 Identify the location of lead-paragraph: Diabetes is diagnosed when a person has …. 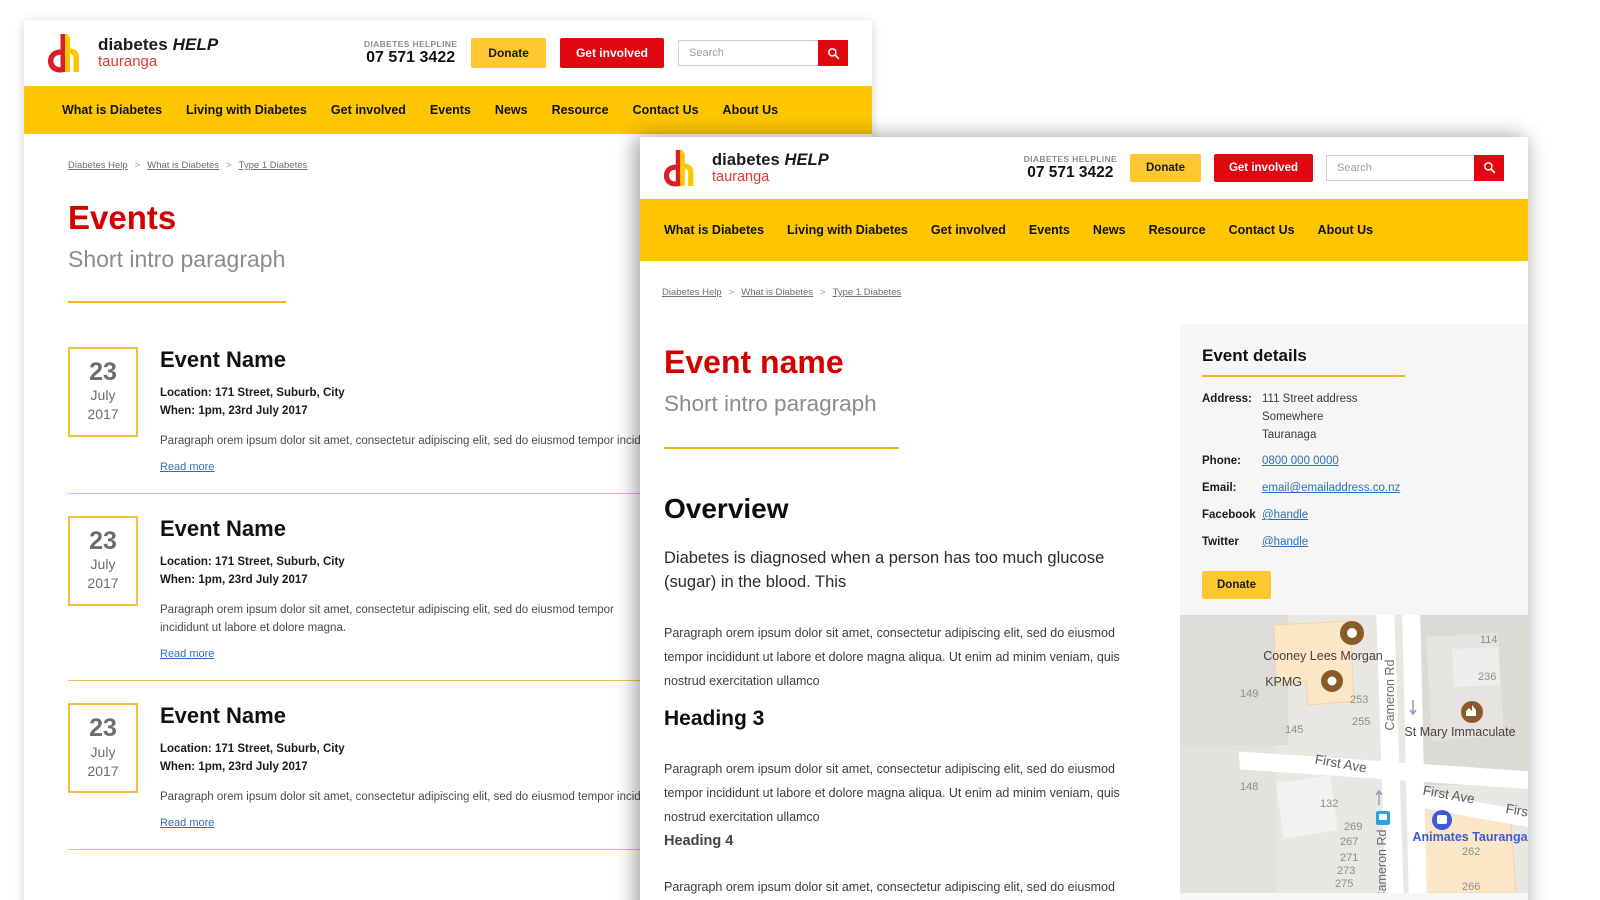
(884, 570).